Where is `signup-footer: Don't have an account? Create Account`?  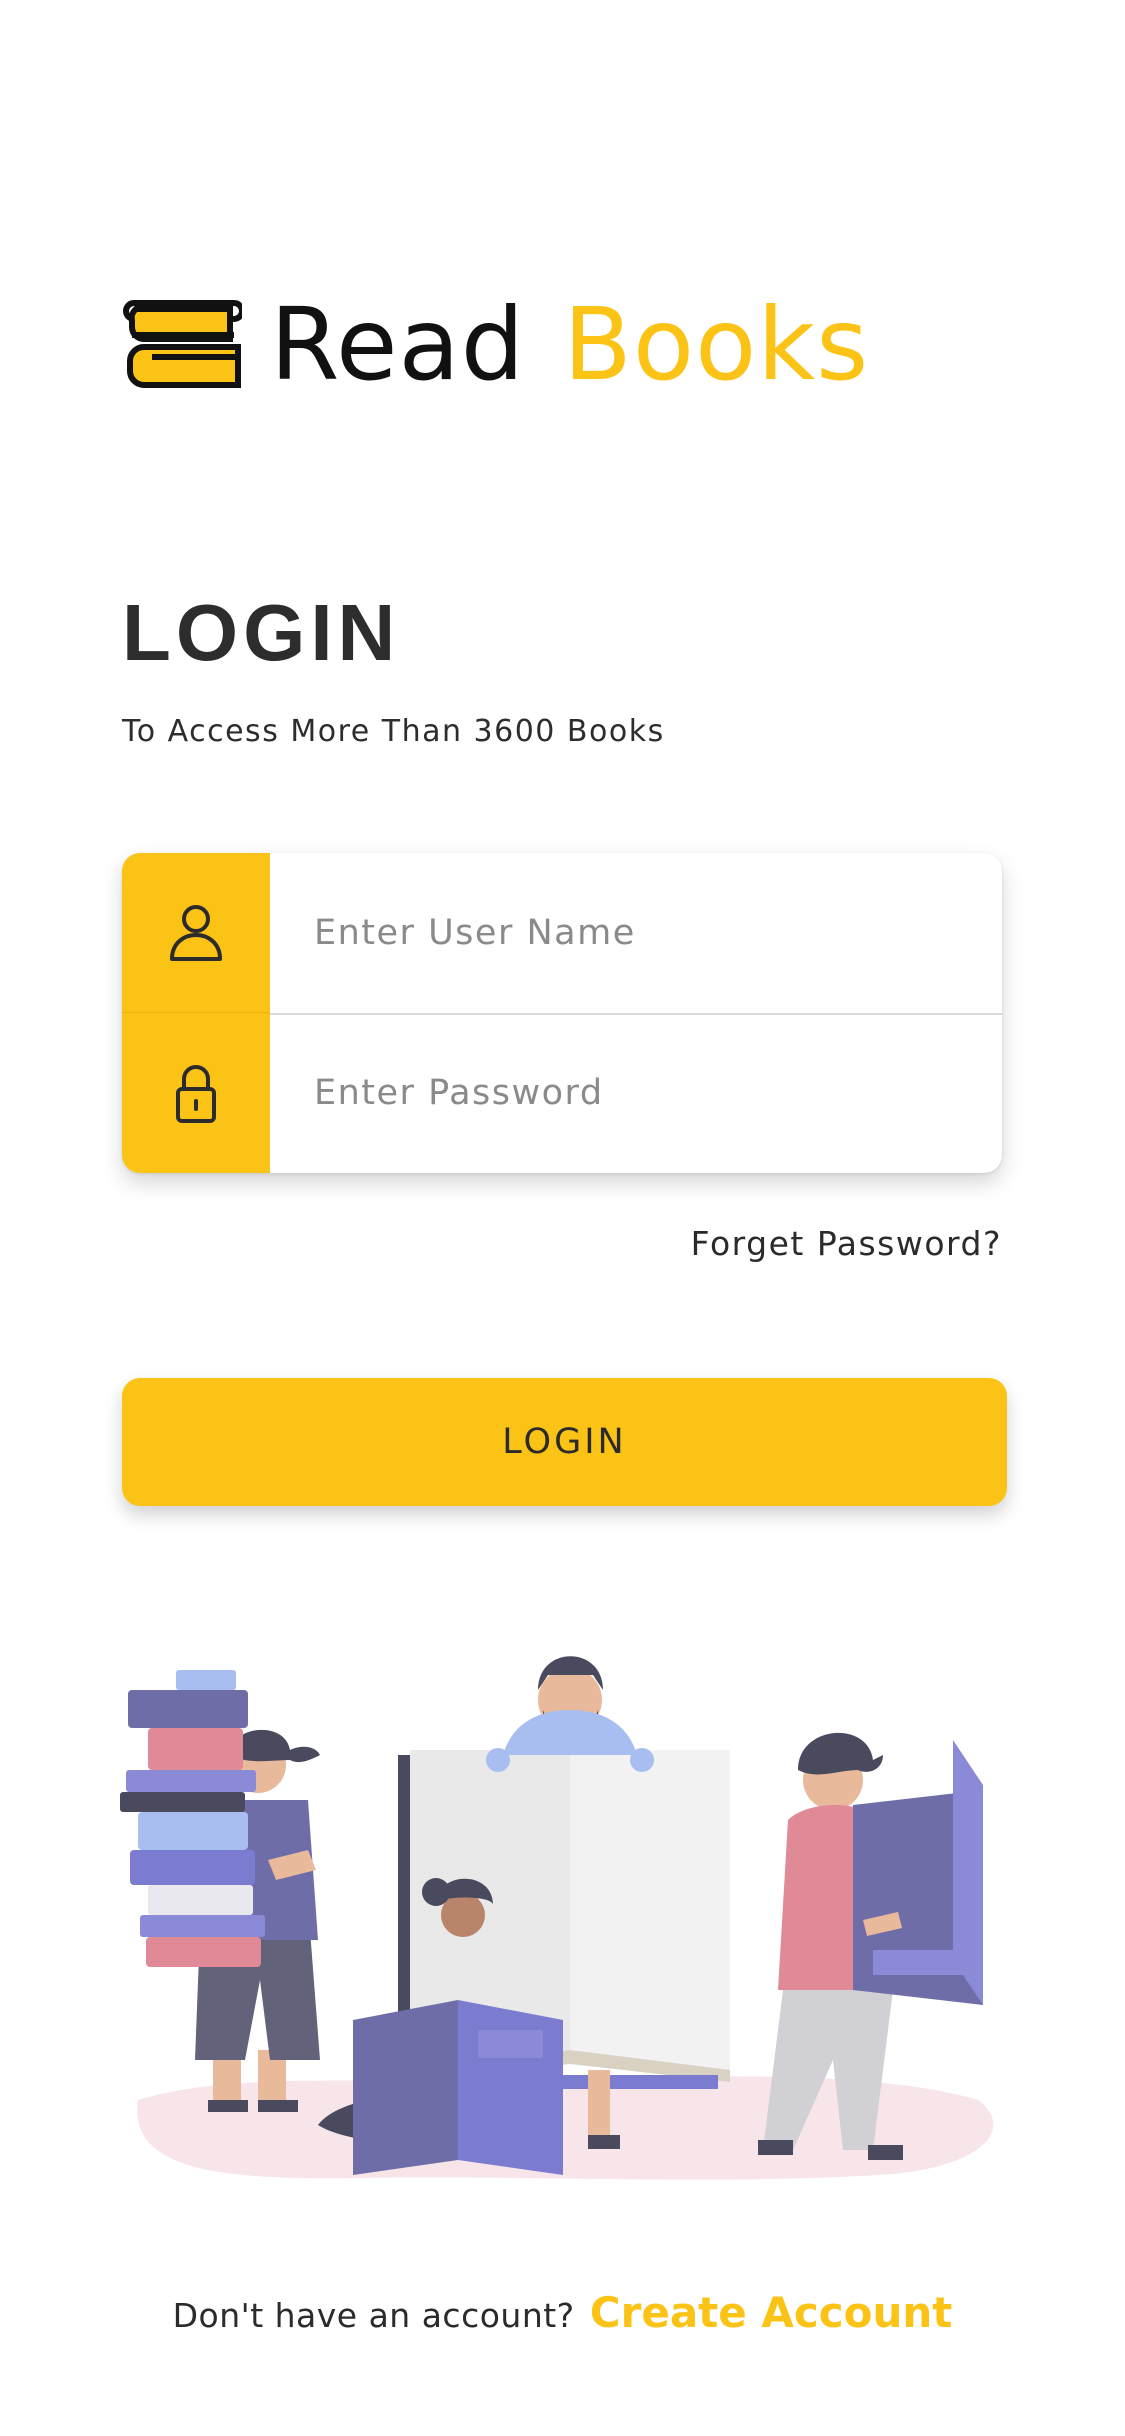
signup-footer: Don't have an account? Create Account is located at coordinates (562, 2312).